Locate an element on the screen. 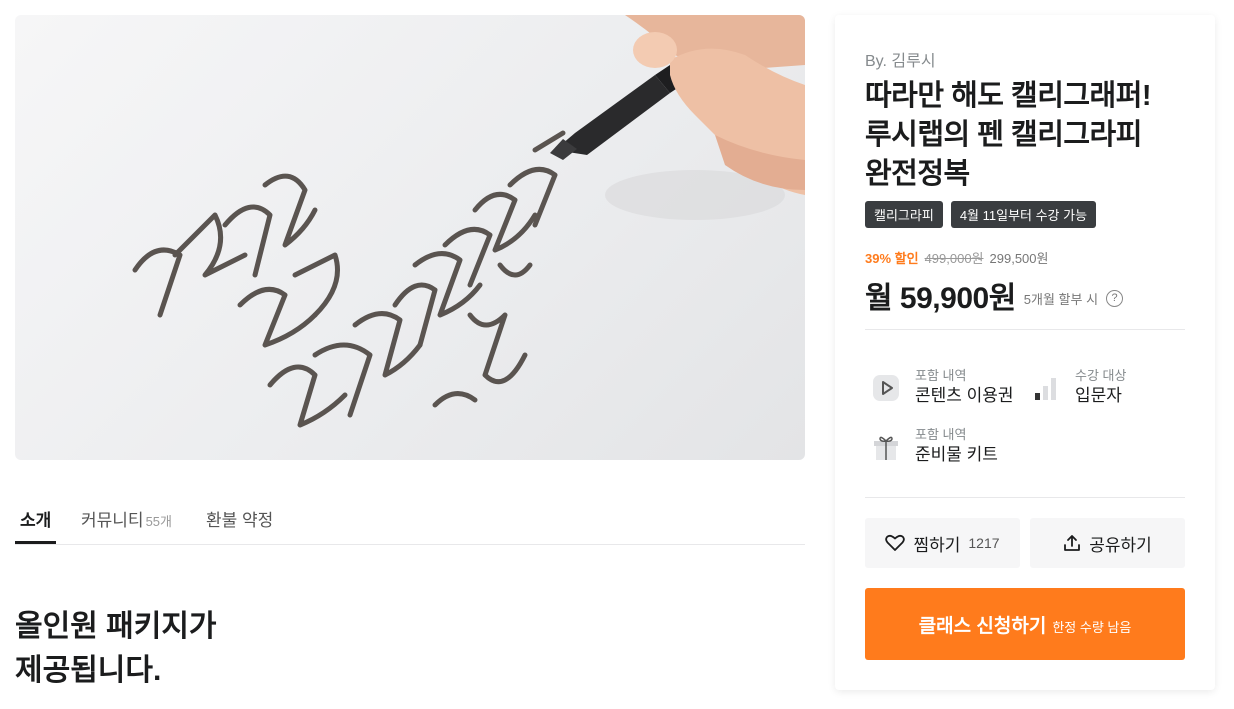  tab-label: 환불 약정 is located at coordinates (240, 520).